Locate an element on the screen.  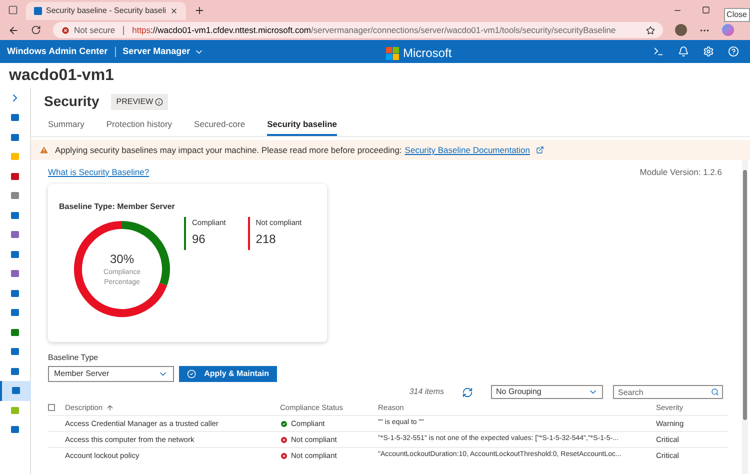
external-link-icon is located at coordinates (540, 150).